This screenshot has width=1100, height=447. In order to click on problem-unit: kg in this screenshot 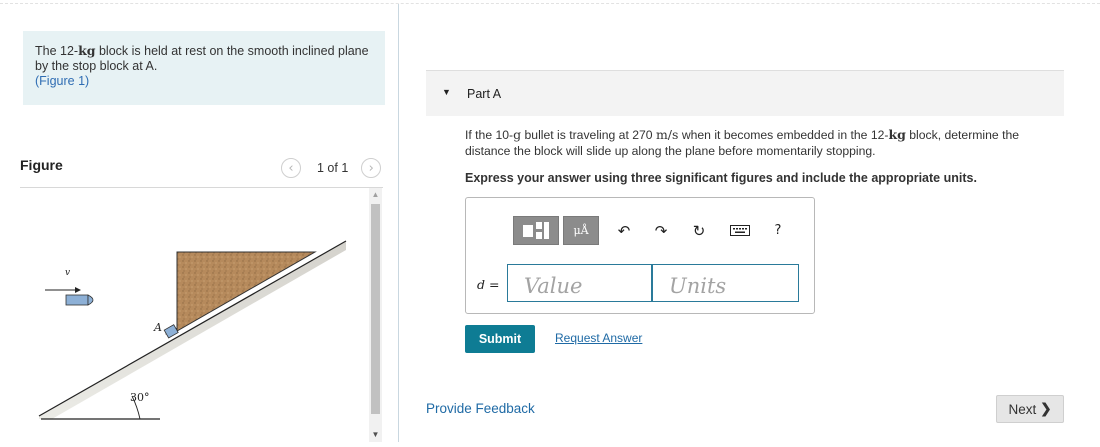, I will do `click(87, 50)`.